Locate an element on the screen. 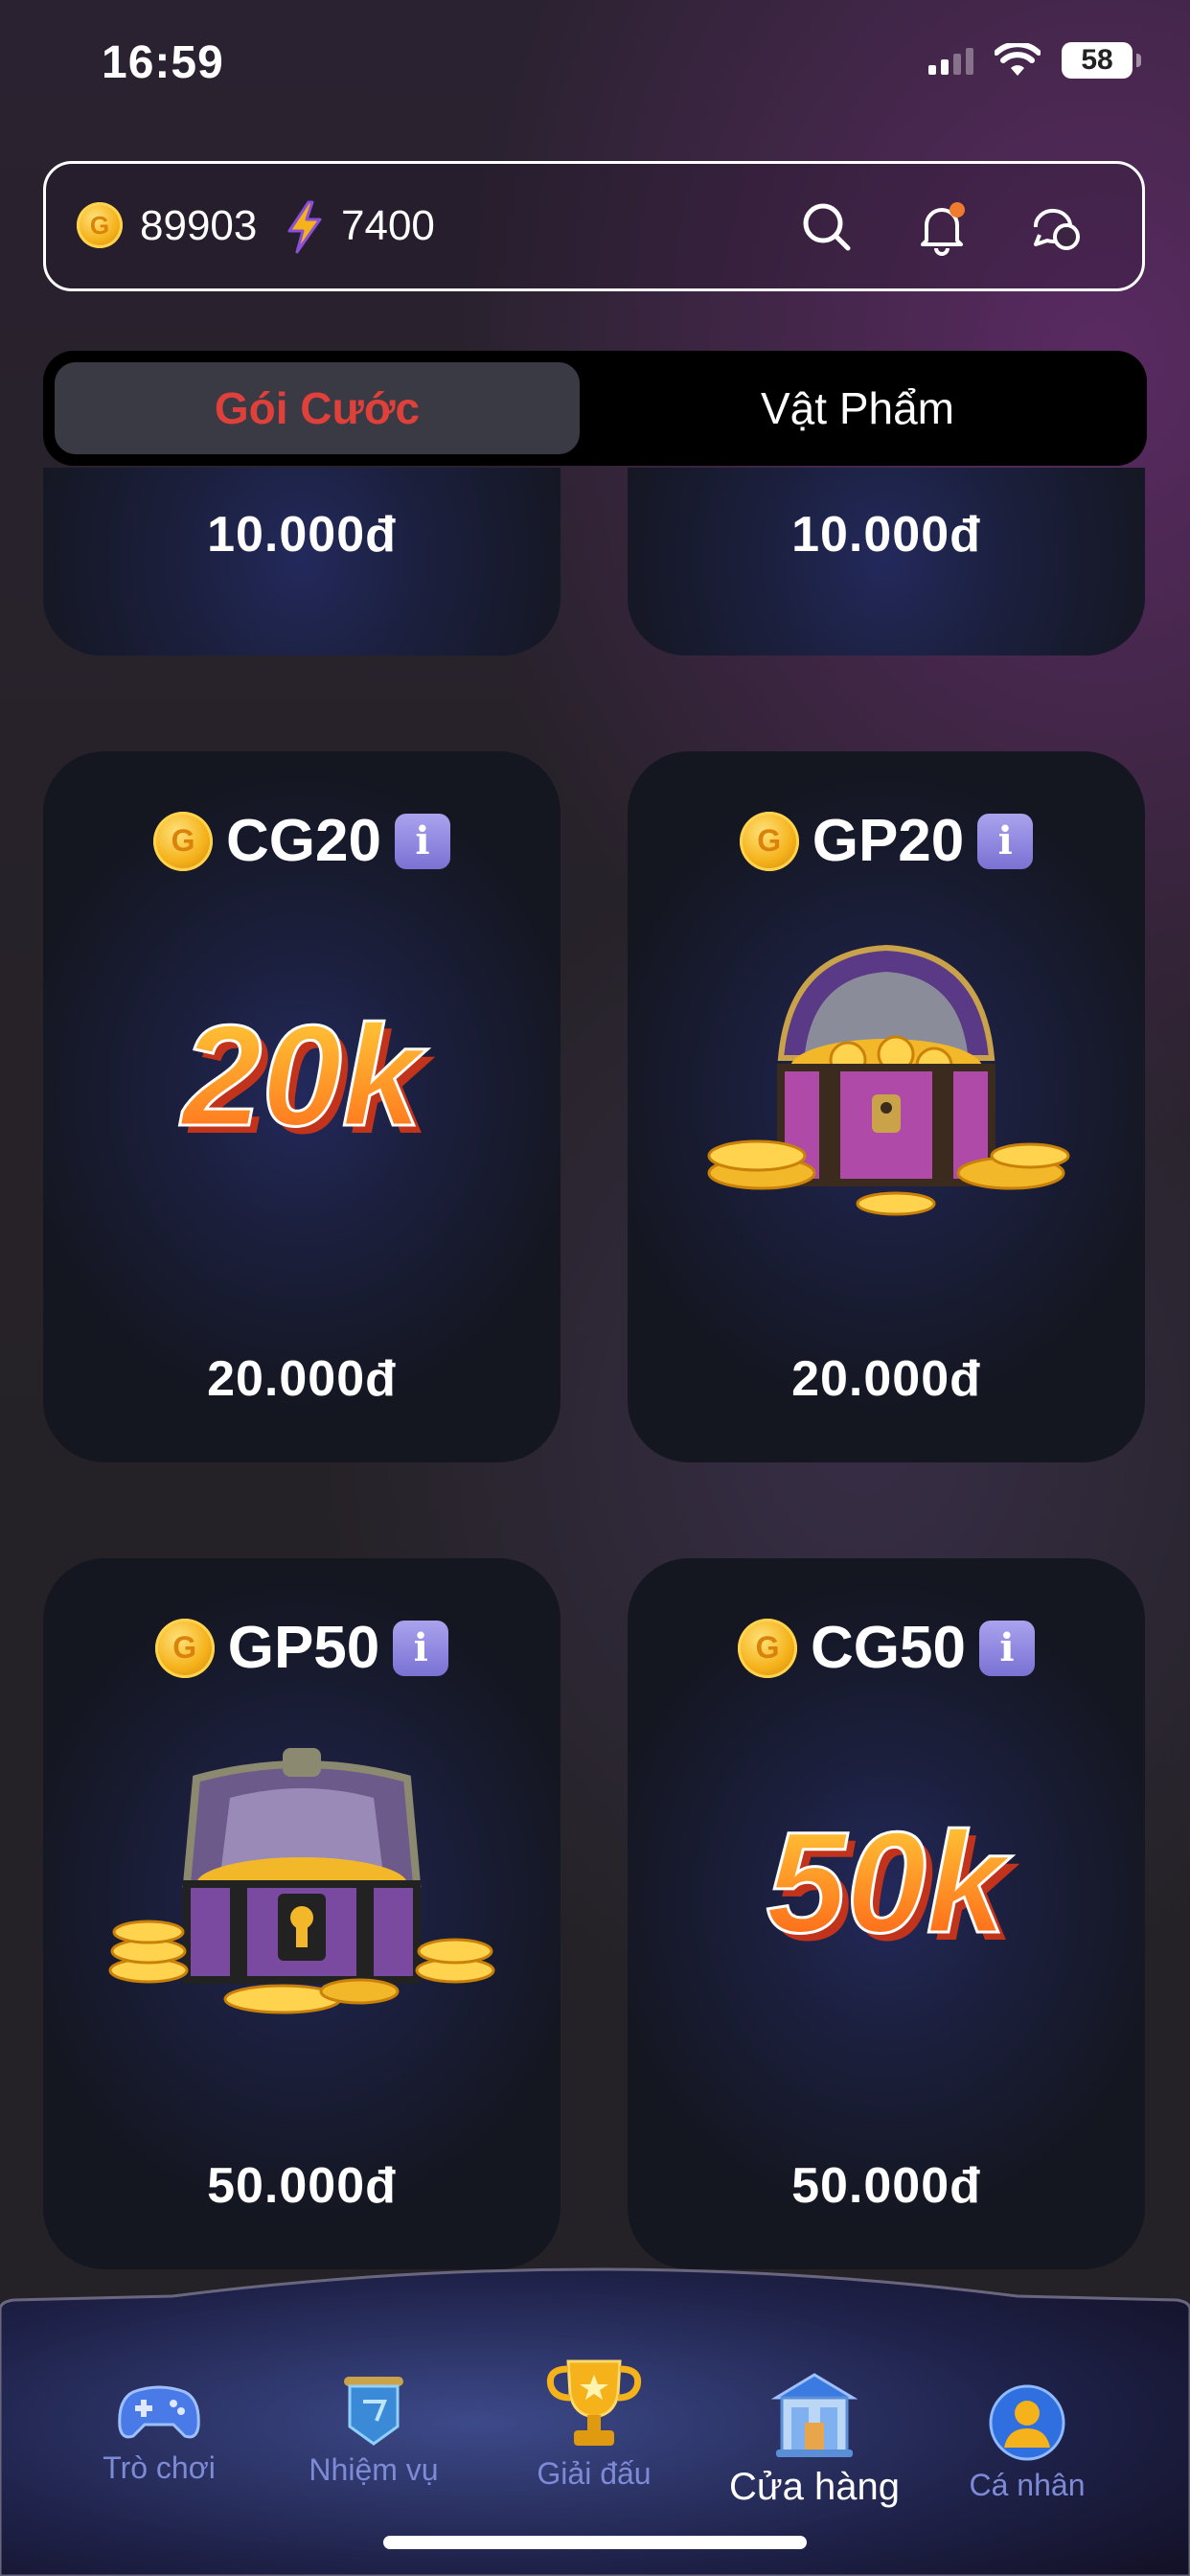  package-title: GP20 i is located at coordinates (887, 841).